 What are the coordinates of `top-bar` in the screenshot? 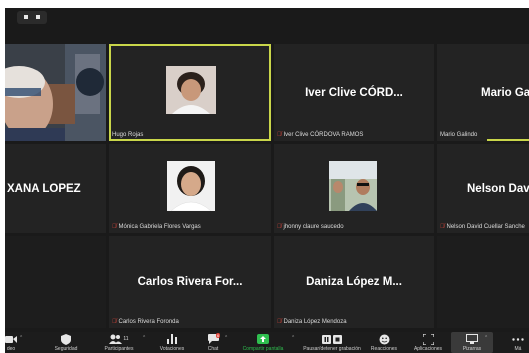 It's located at (267, 26).